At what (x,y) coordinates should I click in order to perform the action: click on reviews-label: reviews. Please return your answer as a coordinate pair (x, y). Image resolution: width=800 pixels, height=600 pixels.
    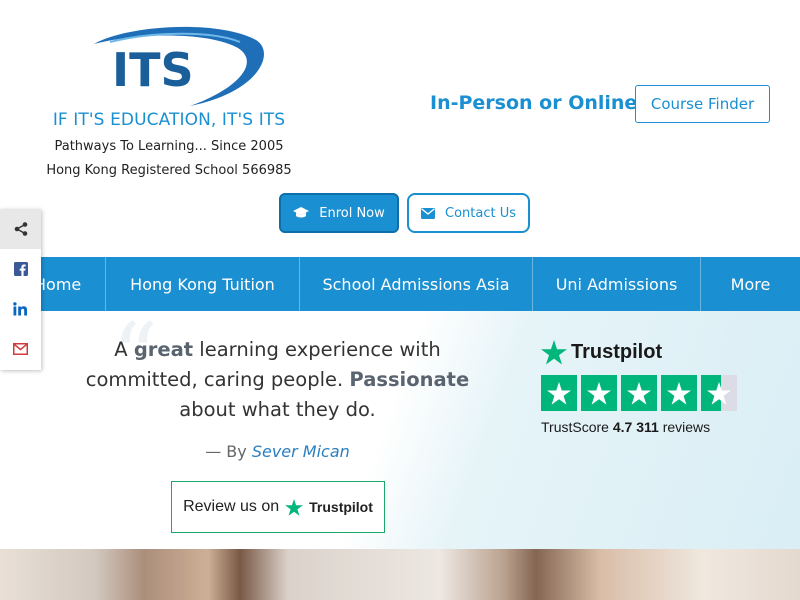
    Looking at the image, I should click on (686, 427).